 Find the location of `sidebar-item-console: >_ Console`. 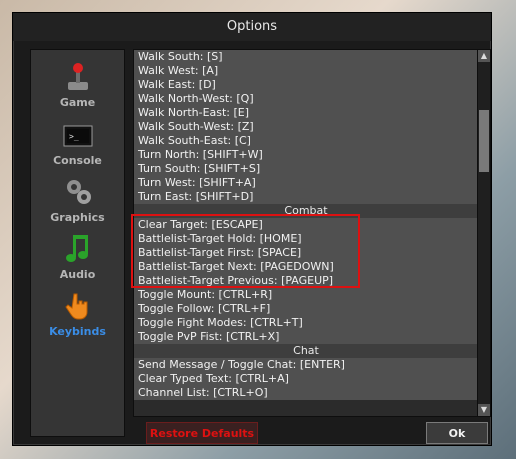

sidebar-item-console: >_ Console is located at coordinates (77, 147).